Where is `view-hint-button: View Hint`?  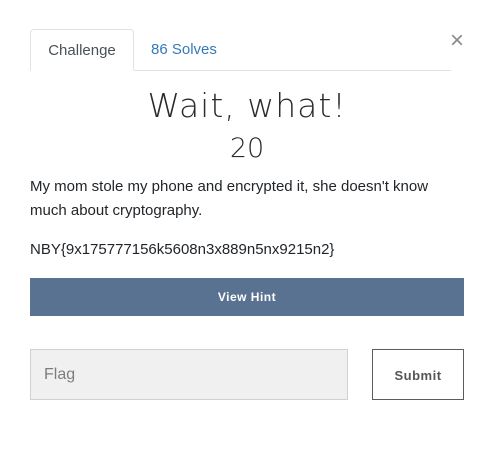 view-hint-button: View Hint is located at coordinates (247, 297).